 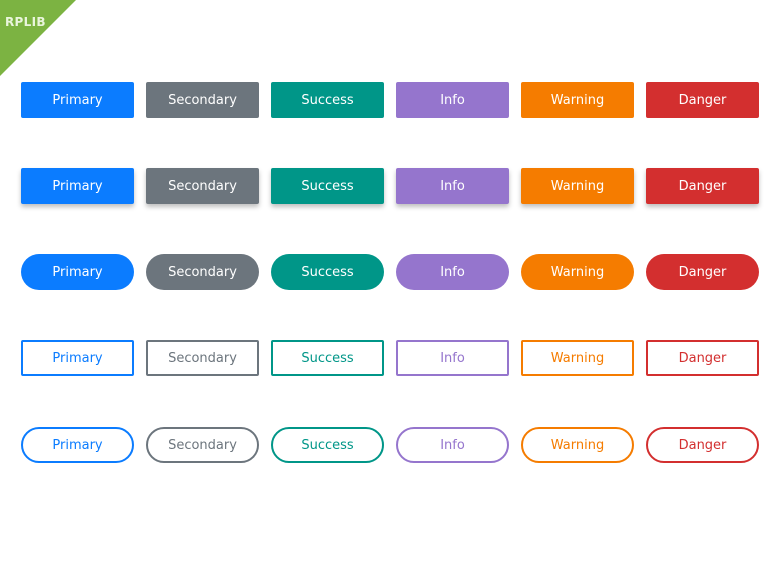 What do you see at coordinates (327, 445) in the screenshot?
I see `success-outline-pill-button: Success` at bounding box center [327, 445].